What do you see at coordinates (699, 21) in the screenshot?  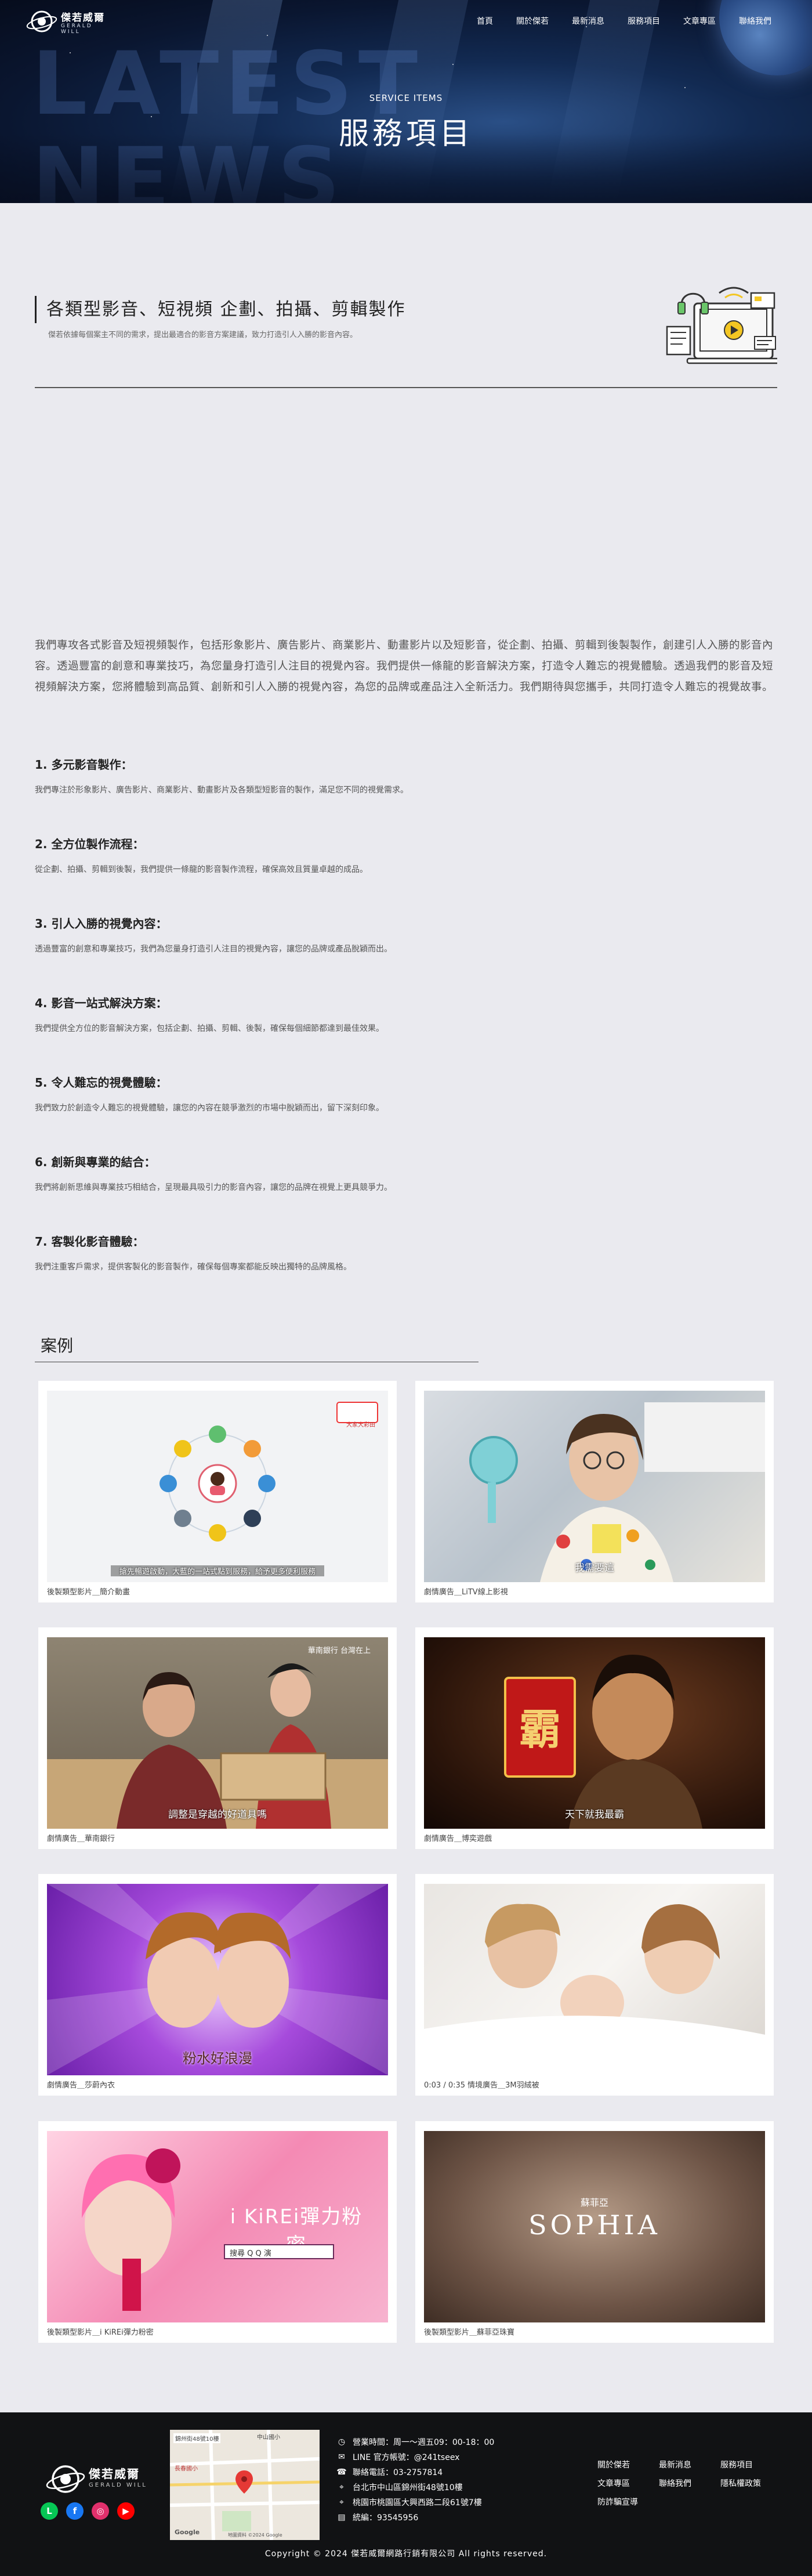 I see `menu-articles: 文章專區` at bounding box center [699, 21].